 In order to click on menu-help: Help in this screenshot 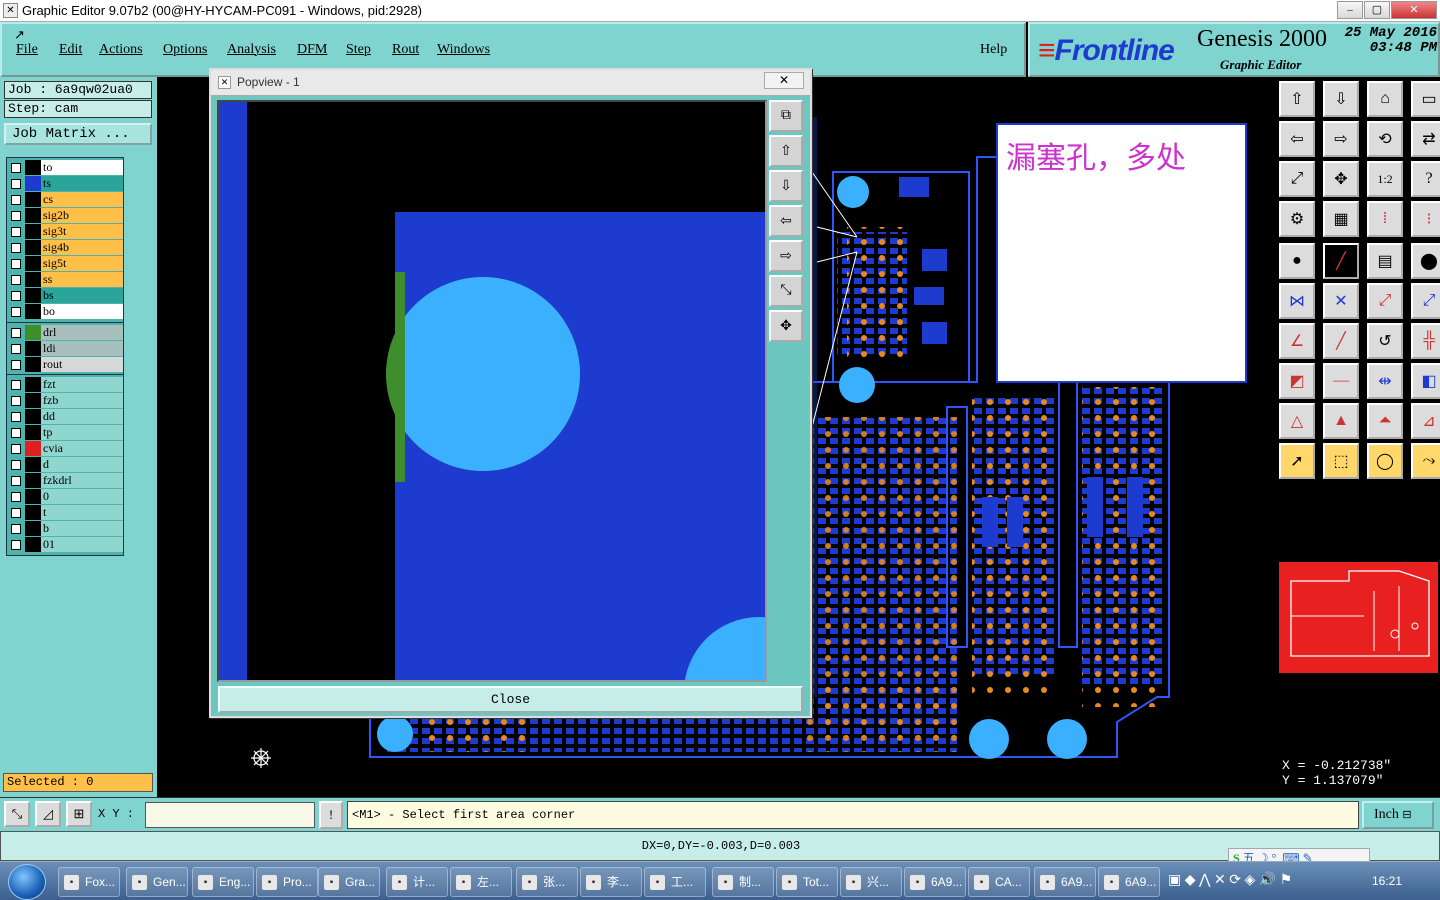, I will do `click(993, 50)`.